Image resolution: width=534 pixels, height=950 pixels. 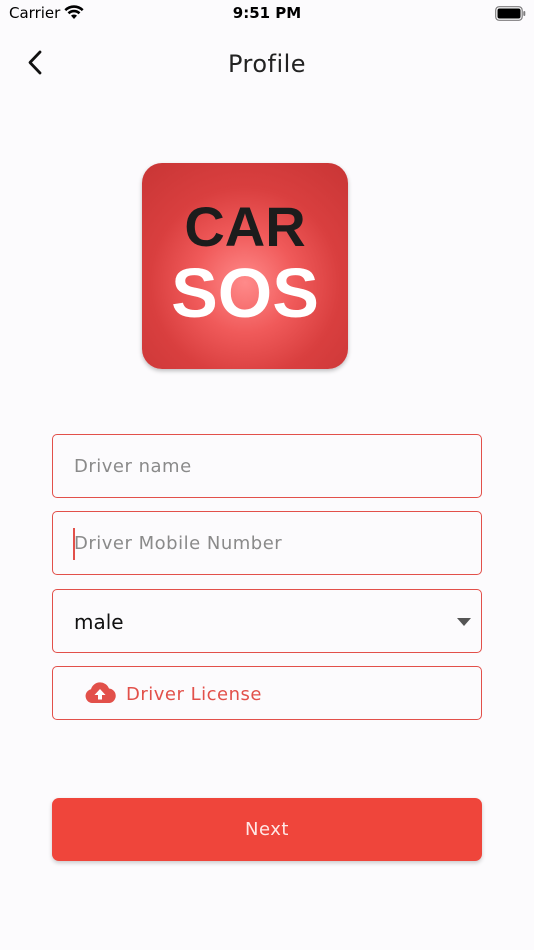 What do you see at coordinates (267, 621) in the screenshot?
I see `gender-select: male` at bounding box center [267, 621].